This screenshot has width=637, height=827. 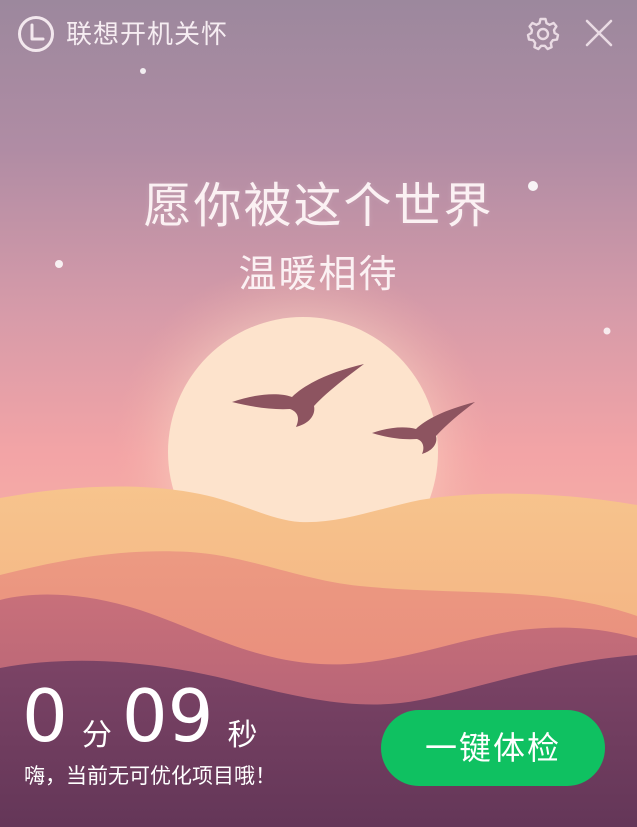 I want to click on settings-button, so click(x=543, y=33).